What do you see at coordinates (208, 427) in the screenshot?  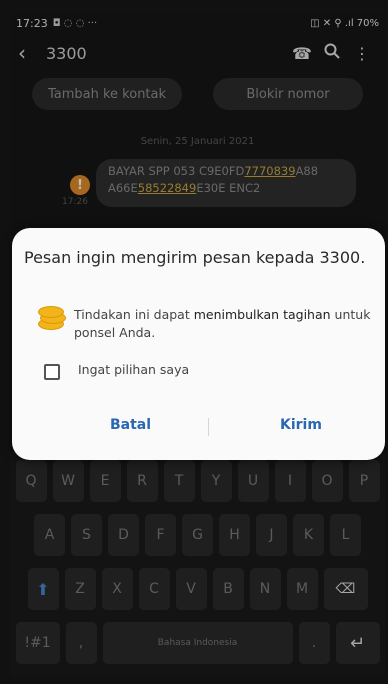 I see `button-divider` at bounding box center [208, 427].